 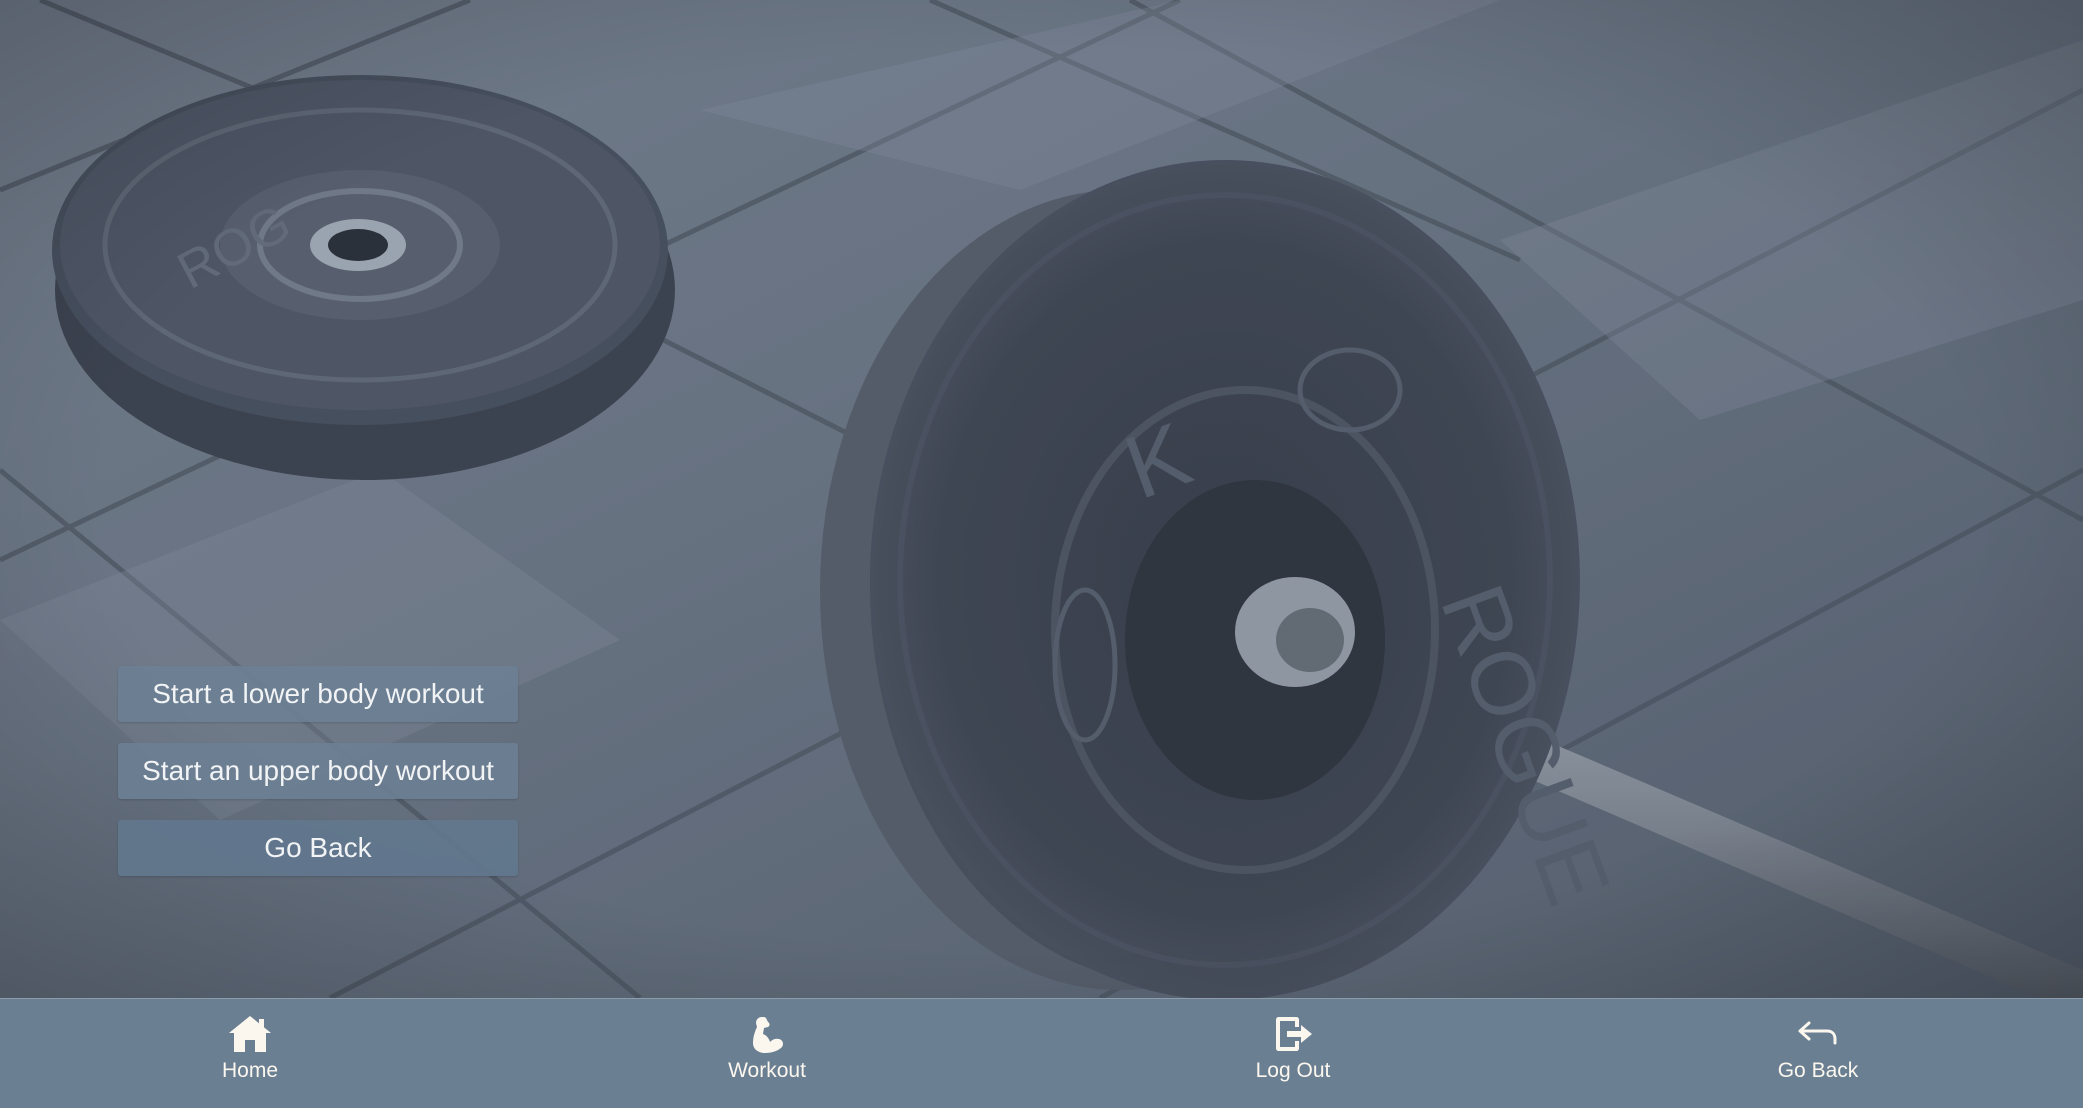 I want to click on lower-body-workout-button: Start a lower body workout, so click(x=318, y=694).